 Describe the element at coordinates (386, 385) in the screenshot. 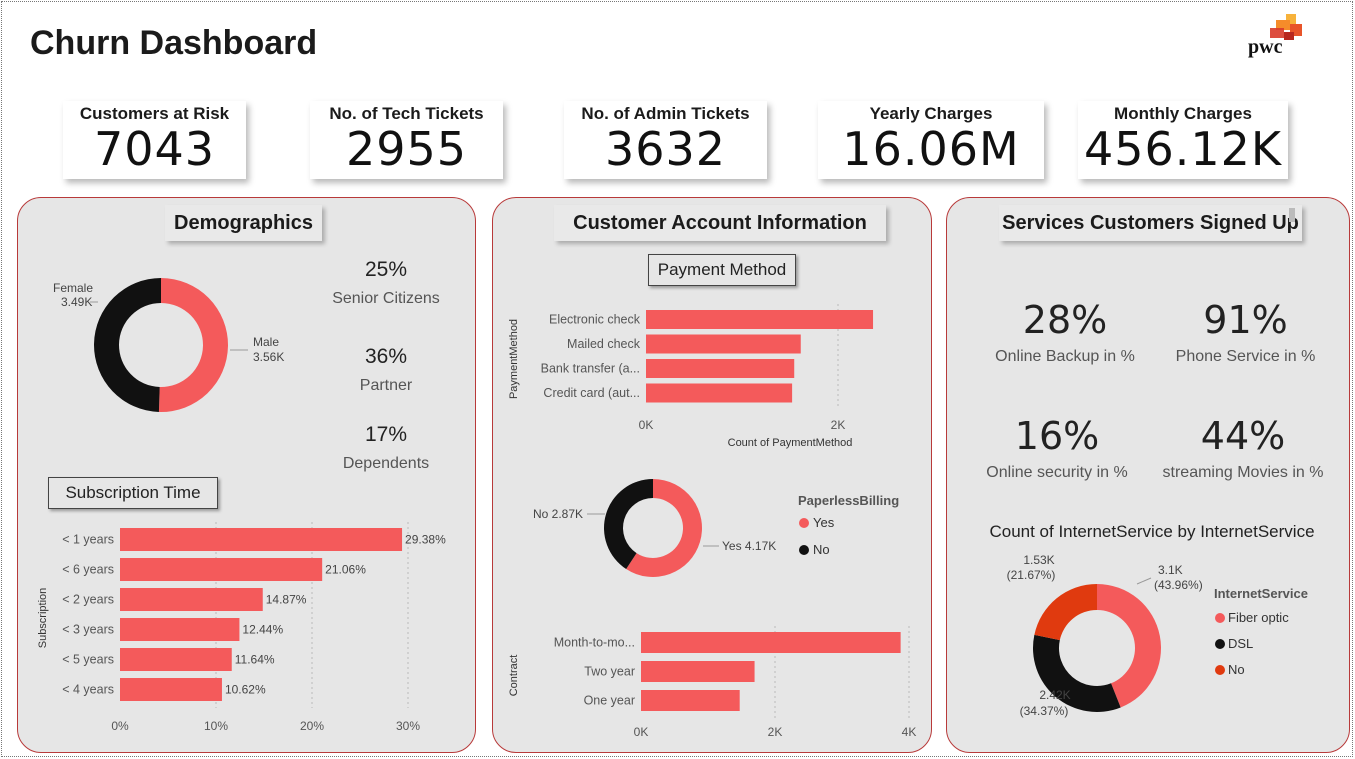

I see `stat-label: Partner` at that location.